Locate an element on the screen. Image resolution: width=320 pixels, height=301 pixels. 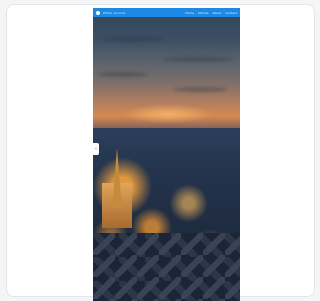
site-nav: Home Stories About Contact is located at coordinates (211, 13).